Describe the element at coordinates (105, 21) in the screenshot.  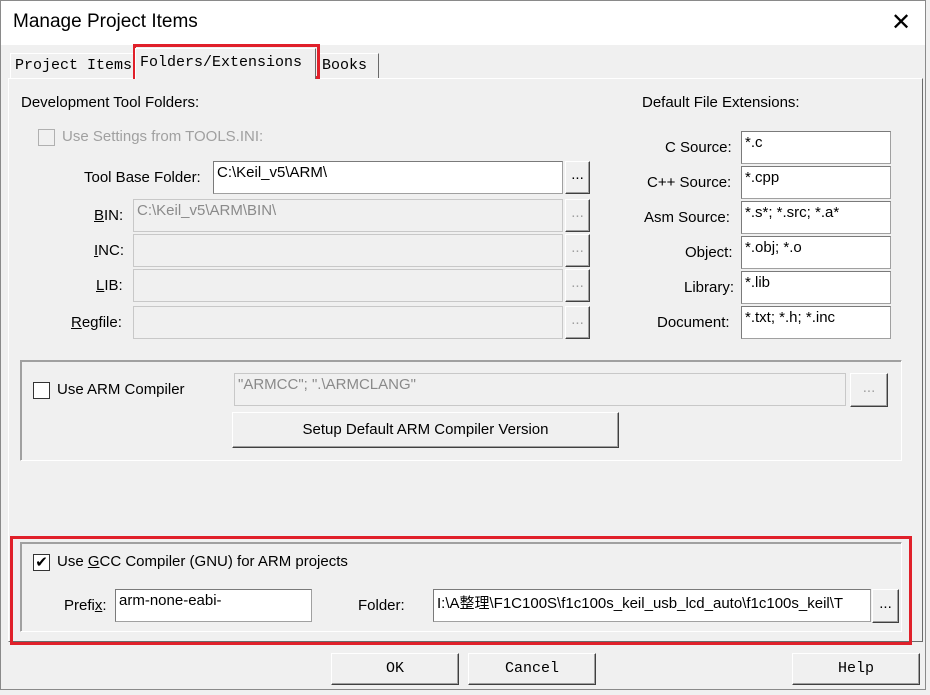
I see `window-title: Manage Project Items` at that location.